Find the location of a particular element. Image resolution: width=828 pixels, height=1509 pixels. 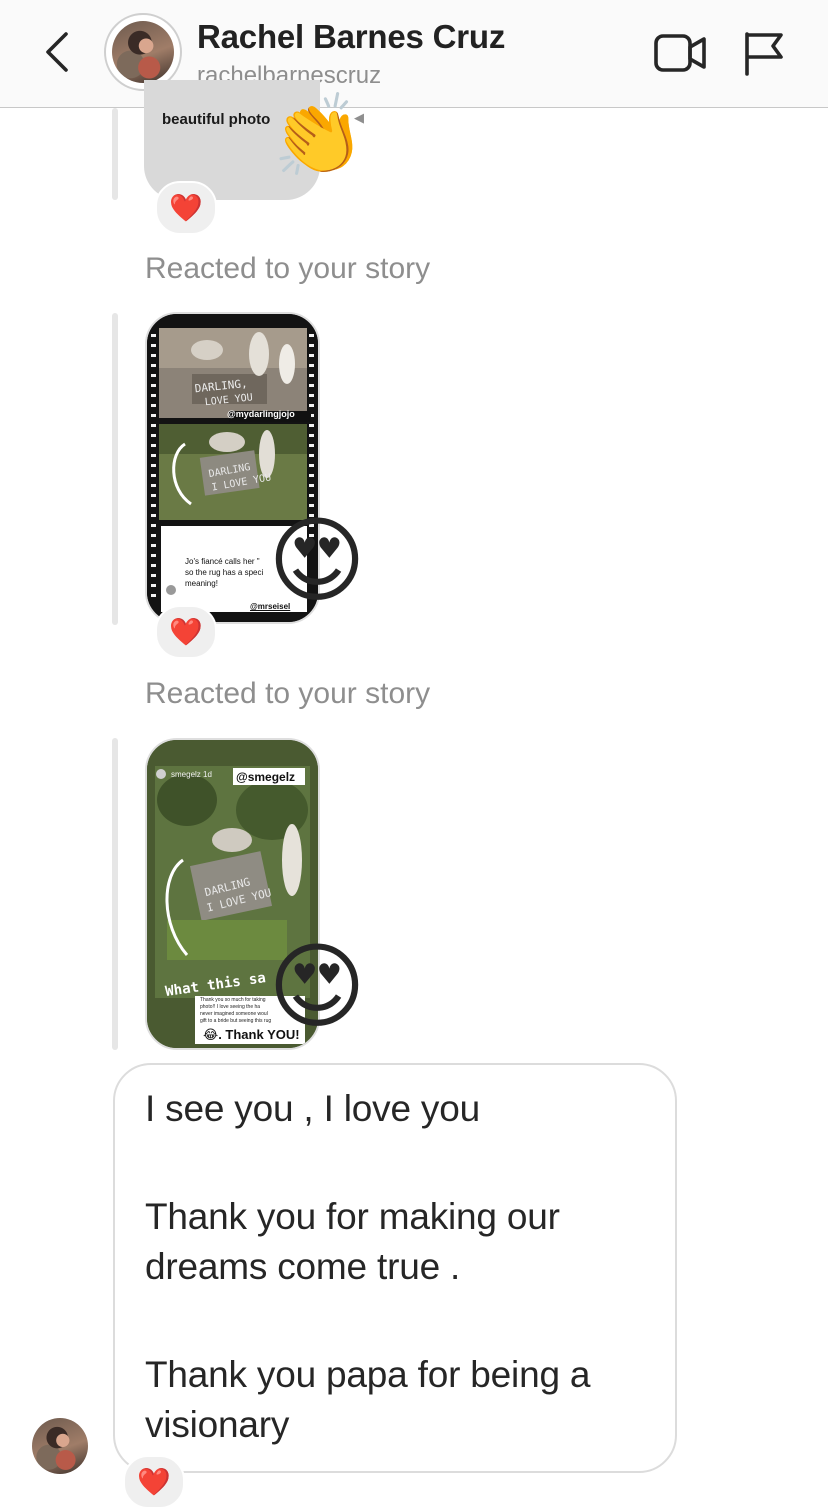

report-flag-button is located at coordinates (763, 53).